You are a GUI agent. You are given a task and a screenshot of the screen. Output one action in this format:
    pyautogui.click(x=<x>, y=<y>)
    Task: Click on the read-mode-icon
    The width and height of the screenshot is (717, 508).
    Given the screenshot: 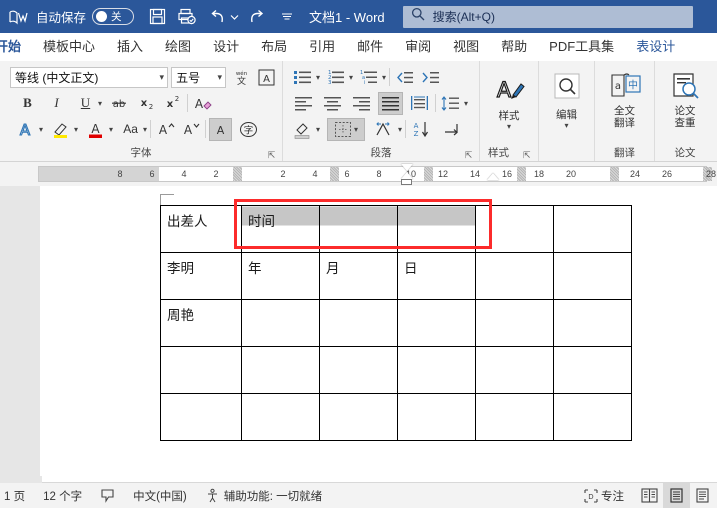 What is the action you would take?
    pyautogui.click(x=649, y=495)
    